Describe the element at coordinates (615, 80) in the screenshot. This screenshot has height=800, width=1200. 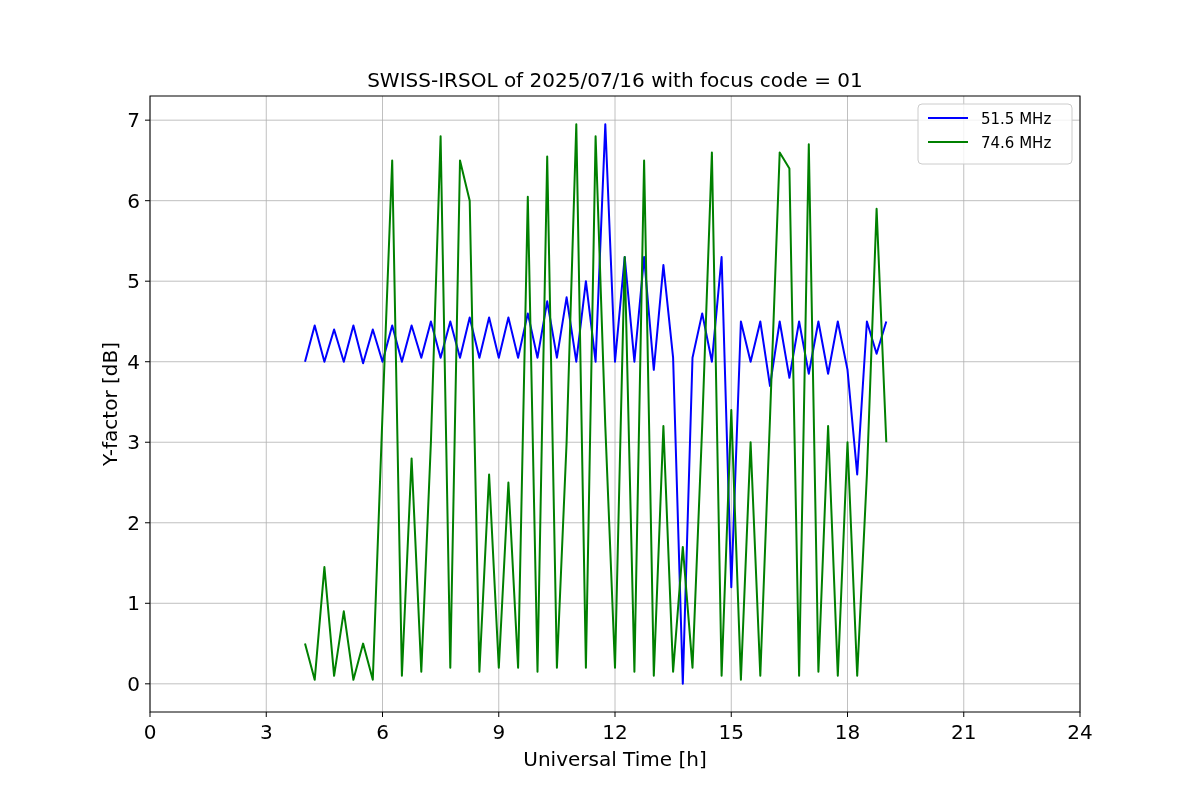
I see `chart-title: SWISS-IRSOL of 2025/07/16 with focus code = 01` at that location.